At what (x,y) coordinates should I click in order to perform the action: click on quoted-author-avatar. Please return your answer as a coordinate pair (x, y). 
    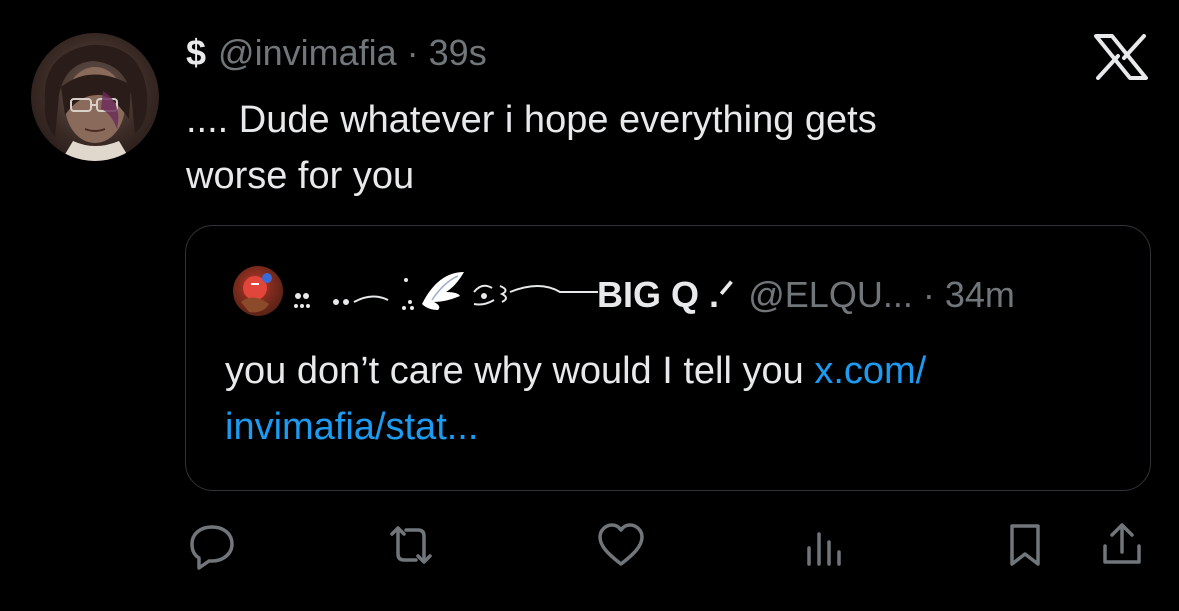
    Looking at the image, I should click on (258, 291).